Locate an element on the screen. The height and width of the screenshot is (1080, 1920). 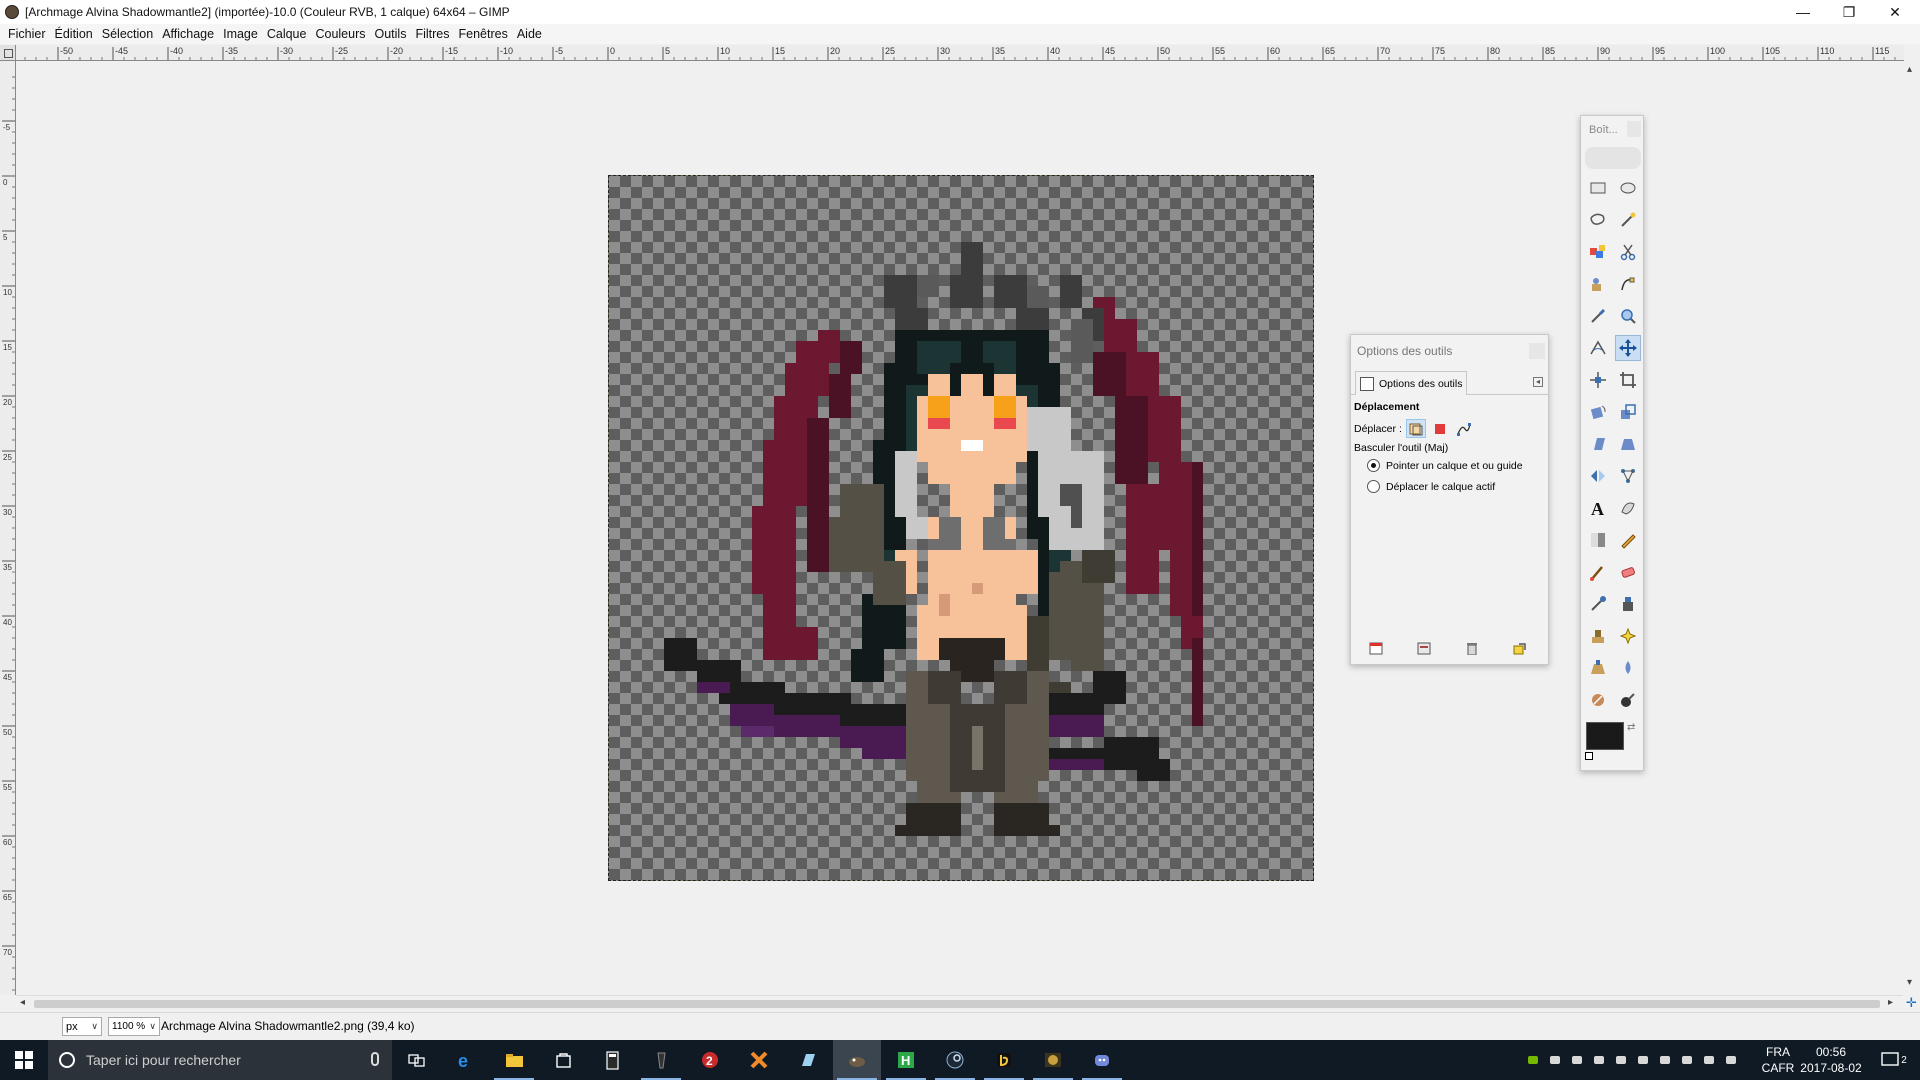
dodge-burn-icon is located at coordinates (1628, 700).